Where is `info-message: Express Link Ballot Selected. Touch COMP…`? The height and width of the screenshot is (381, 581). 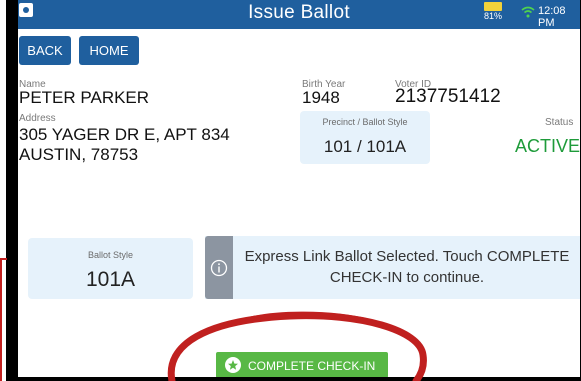 info-message: Express Link Ballot Selected. Touch COMP… is located at coordinates (407, 267).